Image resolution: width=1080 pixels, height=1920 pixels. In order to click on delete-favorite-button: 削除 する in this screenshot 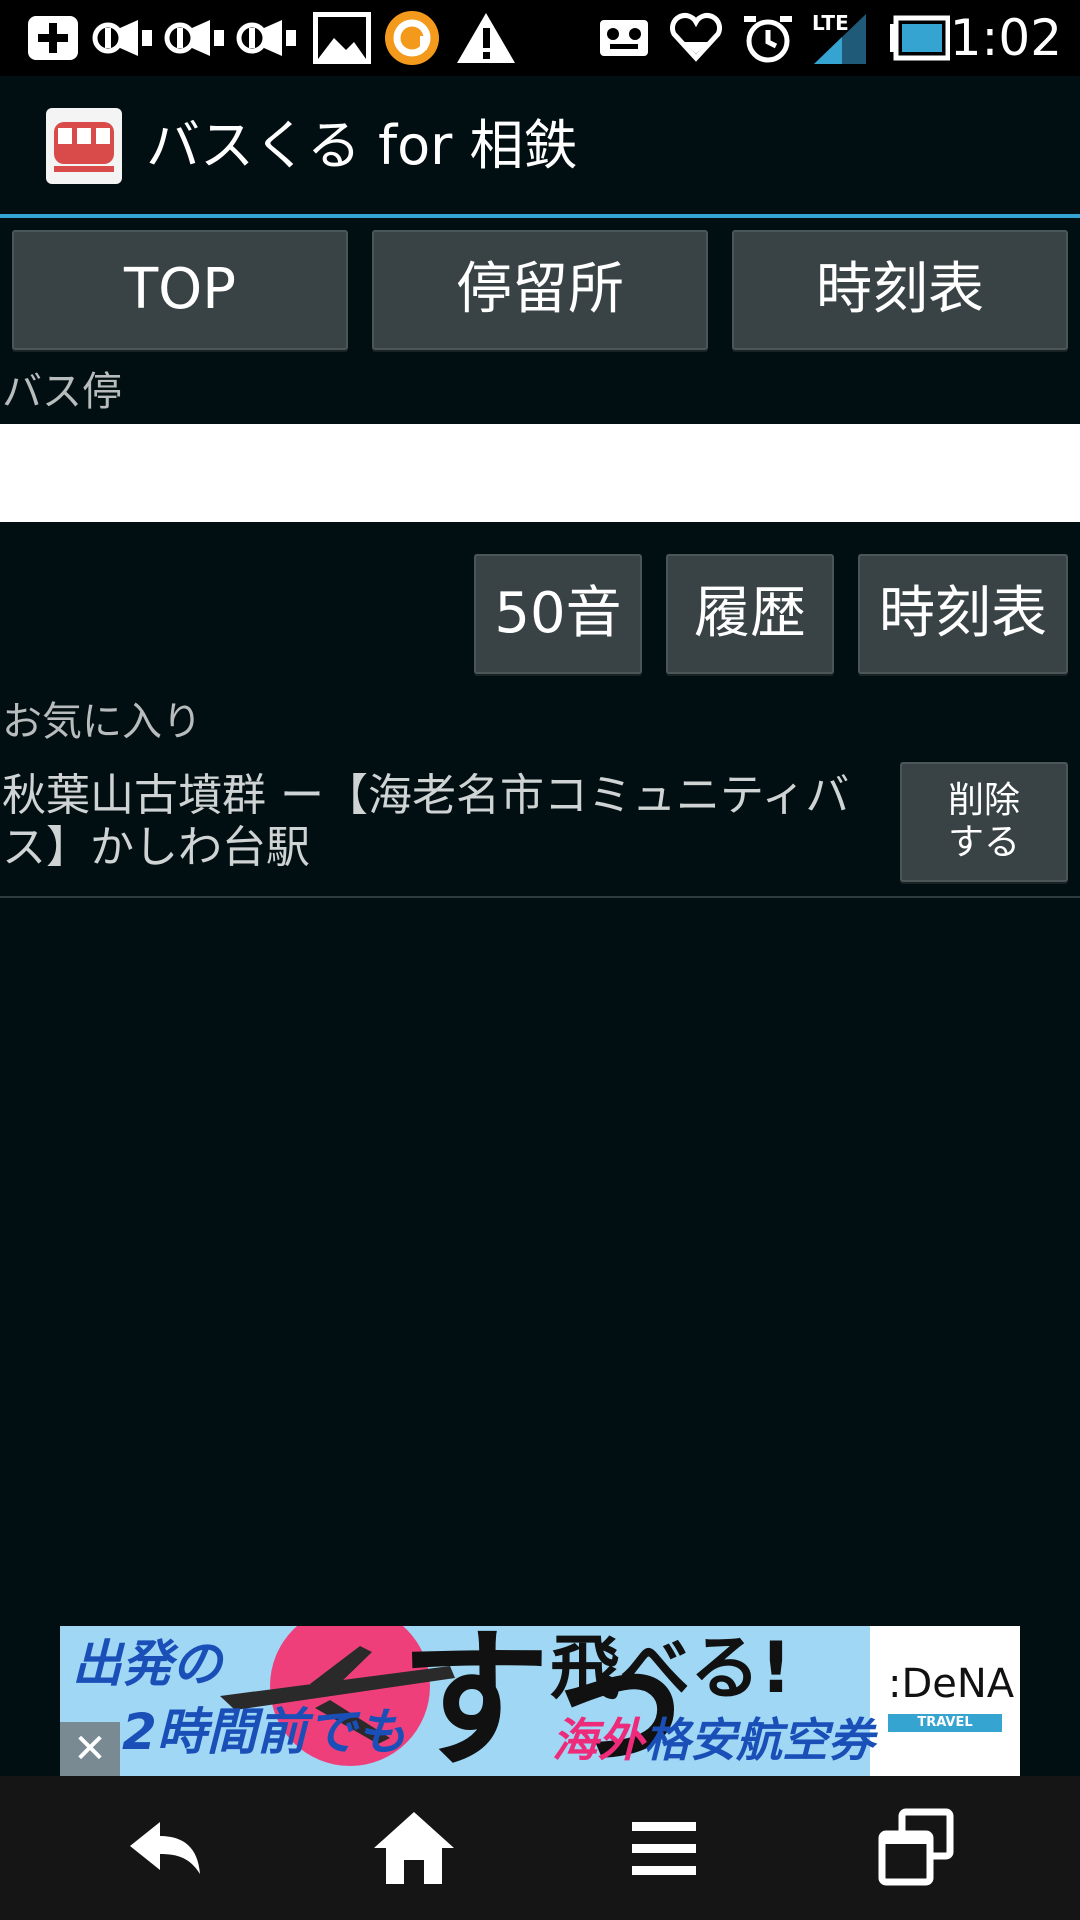, I will do `click(984, 822)`.